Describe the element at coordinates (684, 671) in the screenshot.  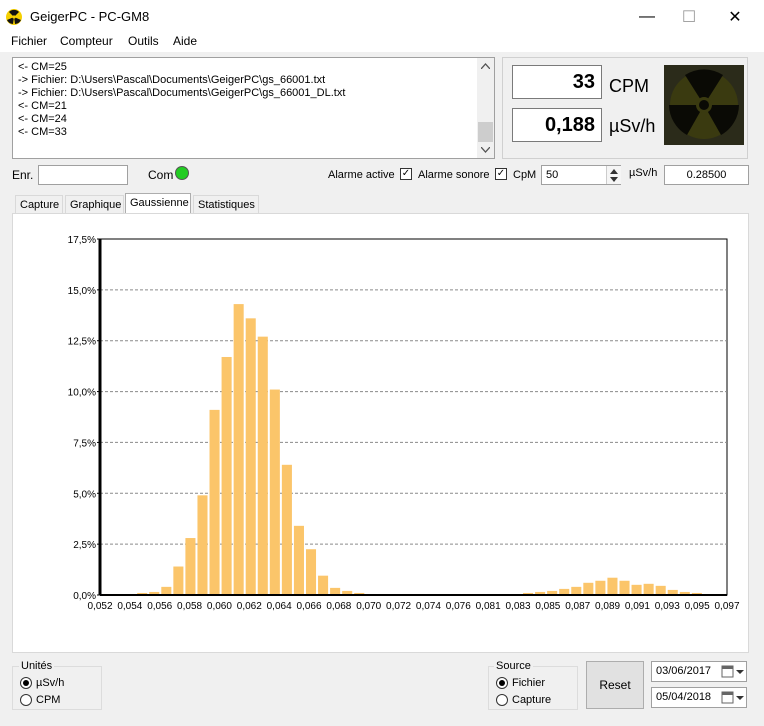
I see `start-date-value: 03/06/2017` at that location.